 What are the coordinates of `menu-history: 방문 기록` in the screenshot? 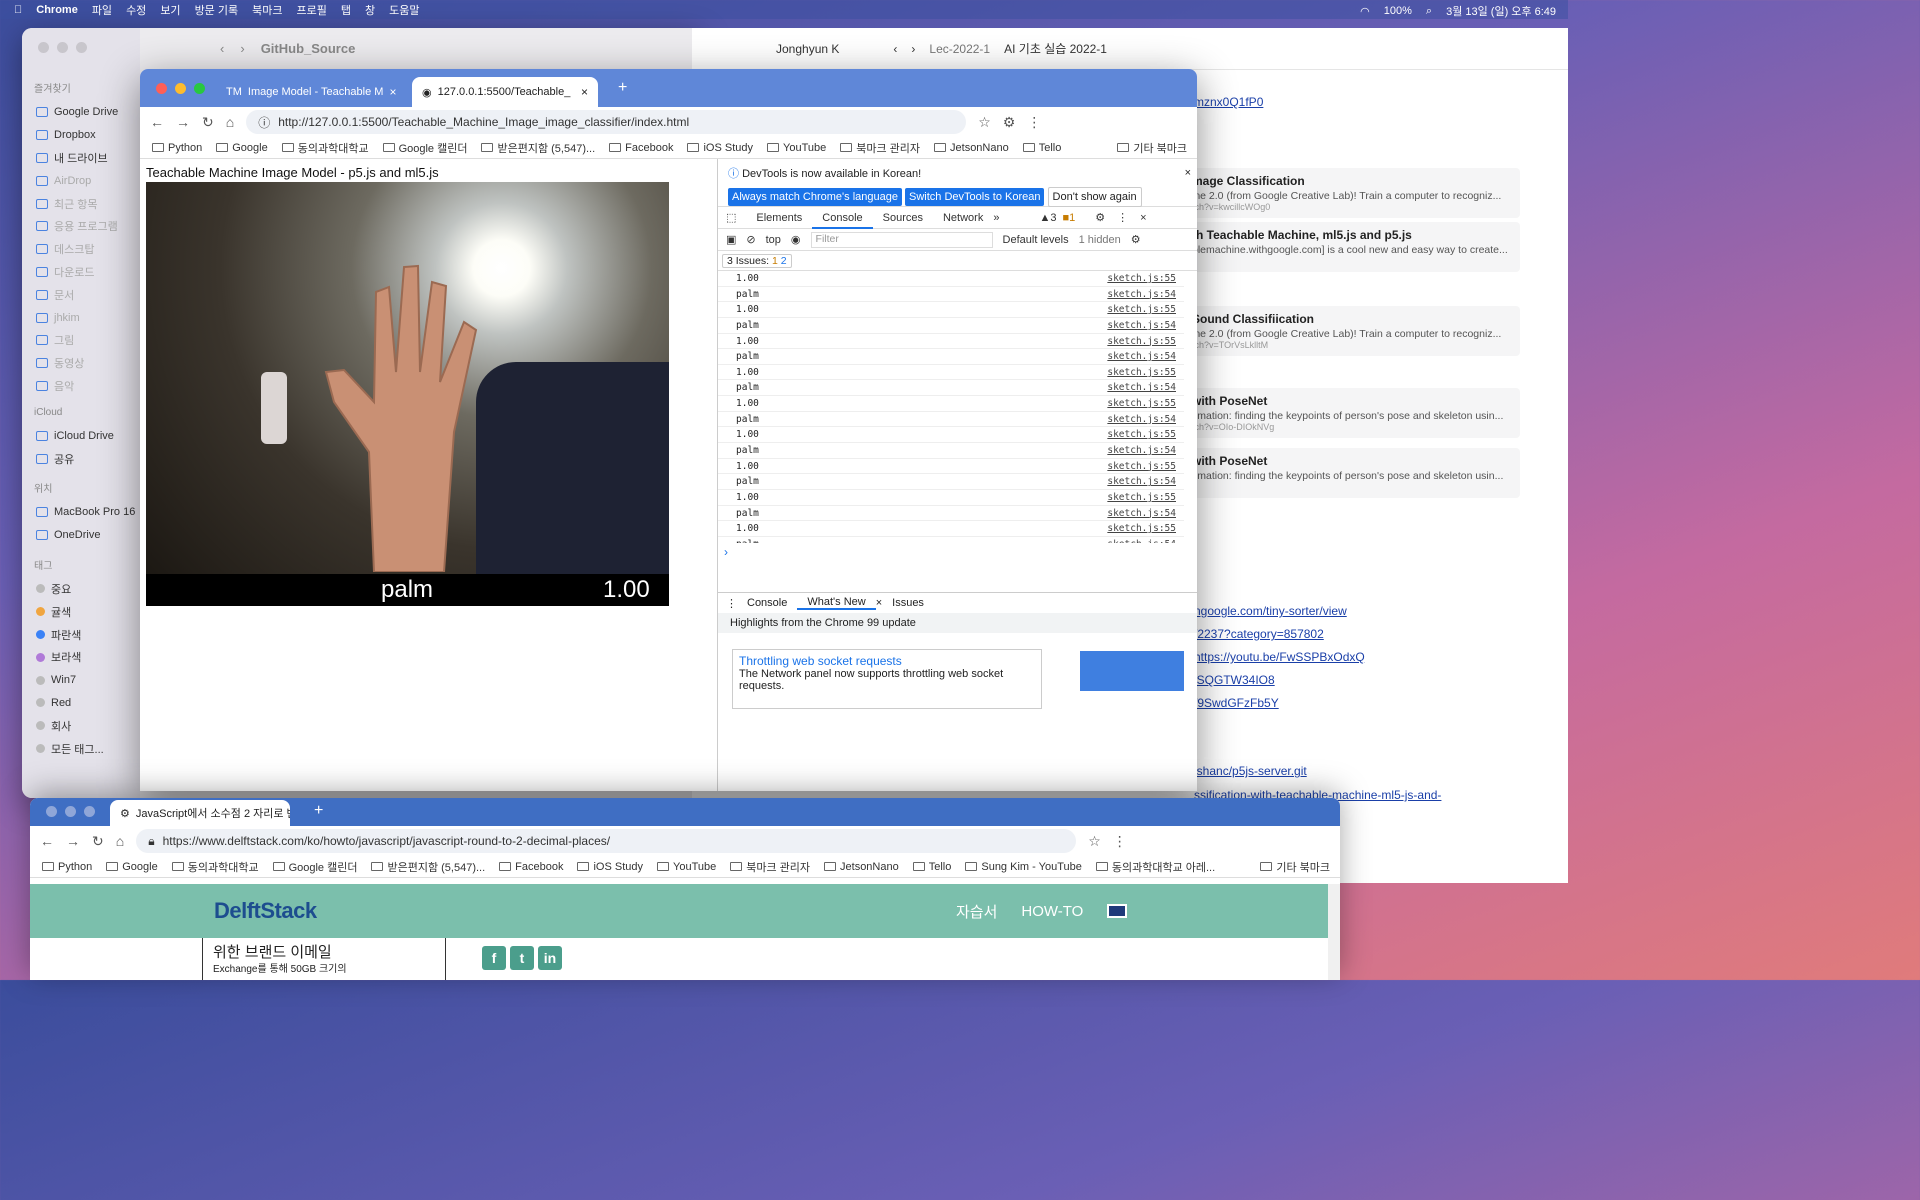 It's located at (217, 10).